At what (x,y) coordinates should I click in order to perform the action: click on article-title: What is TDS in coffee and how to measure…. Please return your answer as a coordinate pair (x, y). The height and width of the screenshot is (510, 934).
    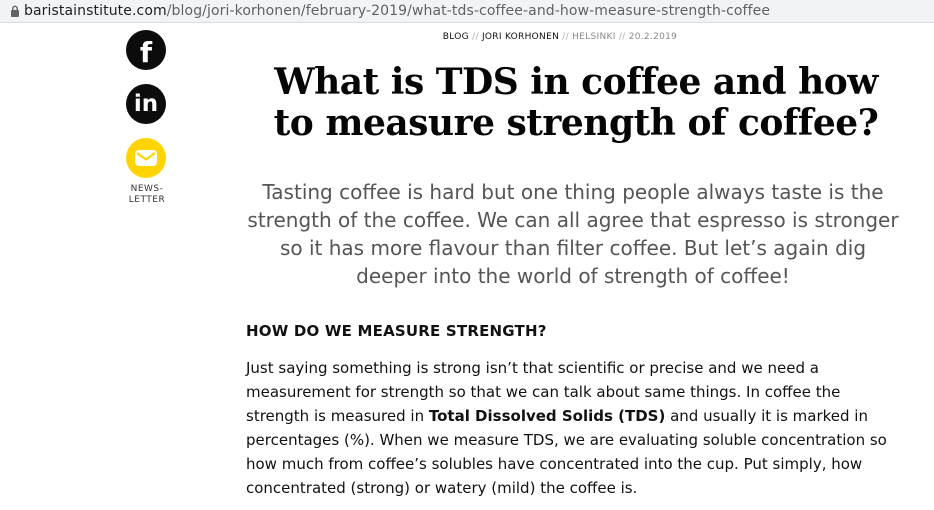
    Looking at the image, I should click on (576, 102).